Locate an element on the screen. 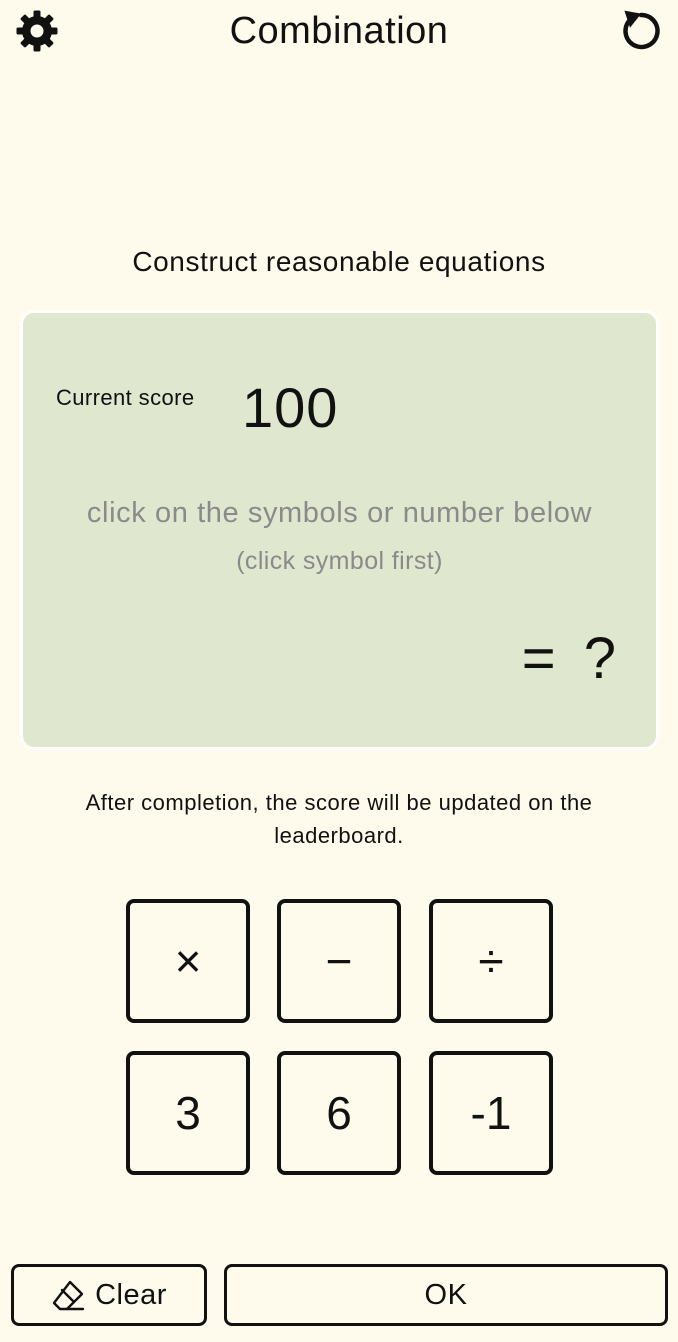  page-title: Combination is located at coordinates (339, 31).